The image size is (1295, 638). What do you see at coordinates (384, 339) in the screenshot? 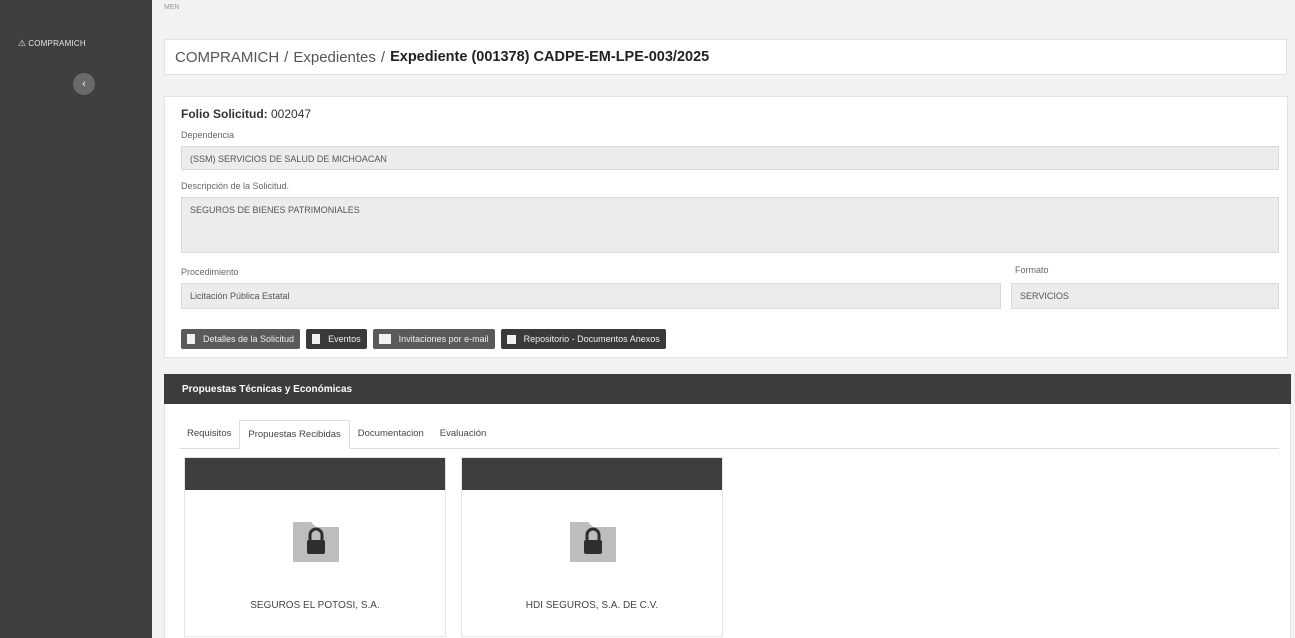
I see `users-icon` at bounding box center [384, 339].